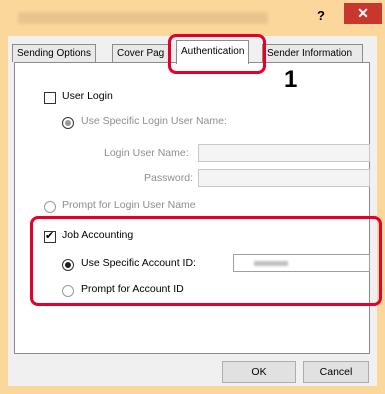  Describe the element at coordinates (50, 98) in the screenshot. I see `user-login-checkbox` at that location.